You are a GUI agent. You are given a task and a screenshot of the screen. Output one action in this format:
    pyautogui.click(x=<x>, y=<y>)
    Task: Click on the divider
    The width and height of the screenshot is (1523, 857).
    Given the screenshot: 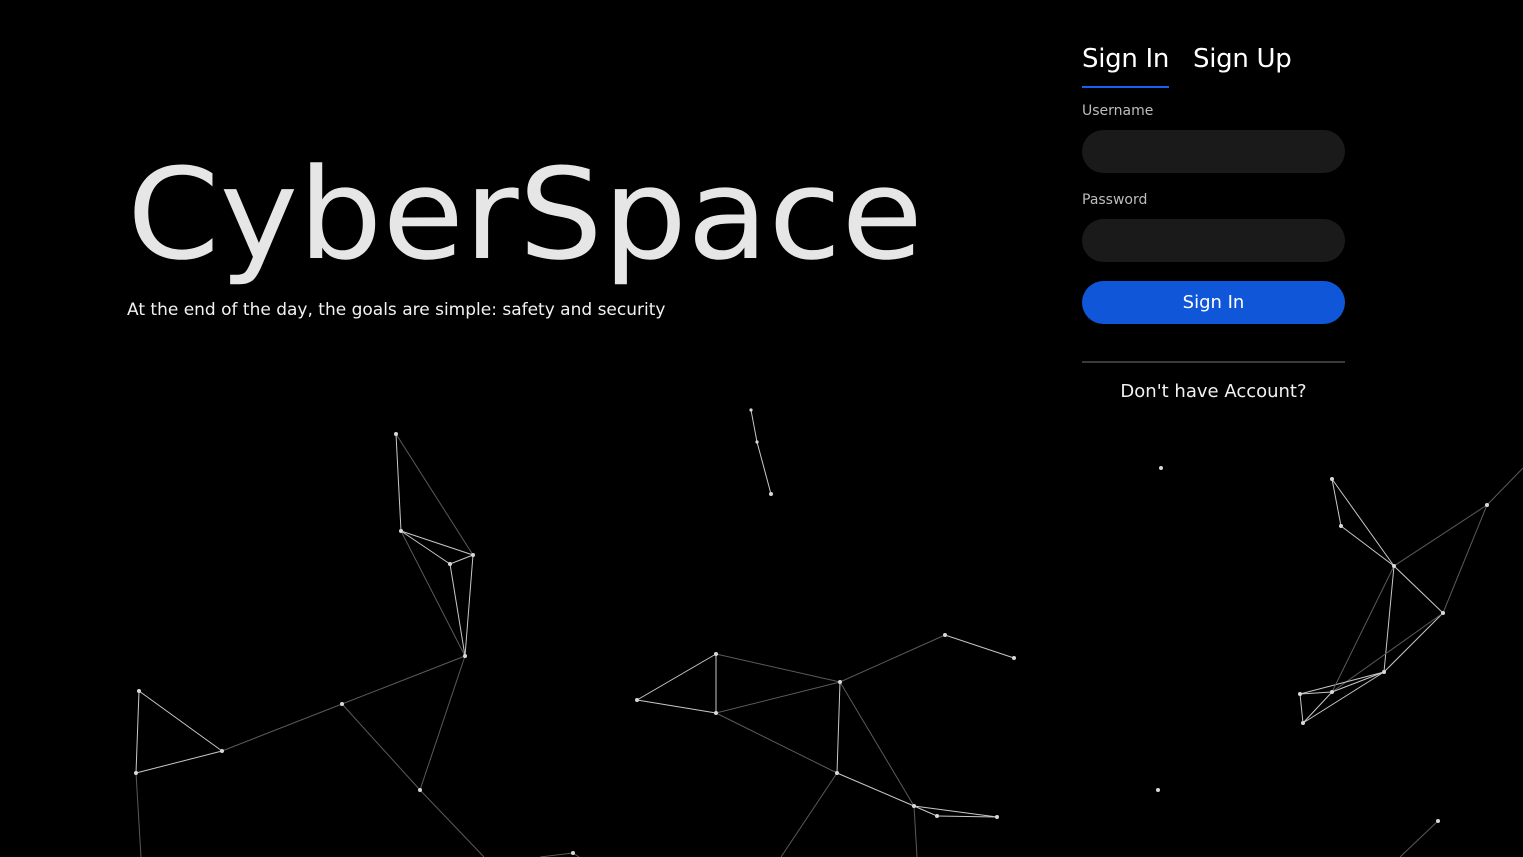 What is the action you would take?
    pyautogui.click(x=1213, y=362)
    